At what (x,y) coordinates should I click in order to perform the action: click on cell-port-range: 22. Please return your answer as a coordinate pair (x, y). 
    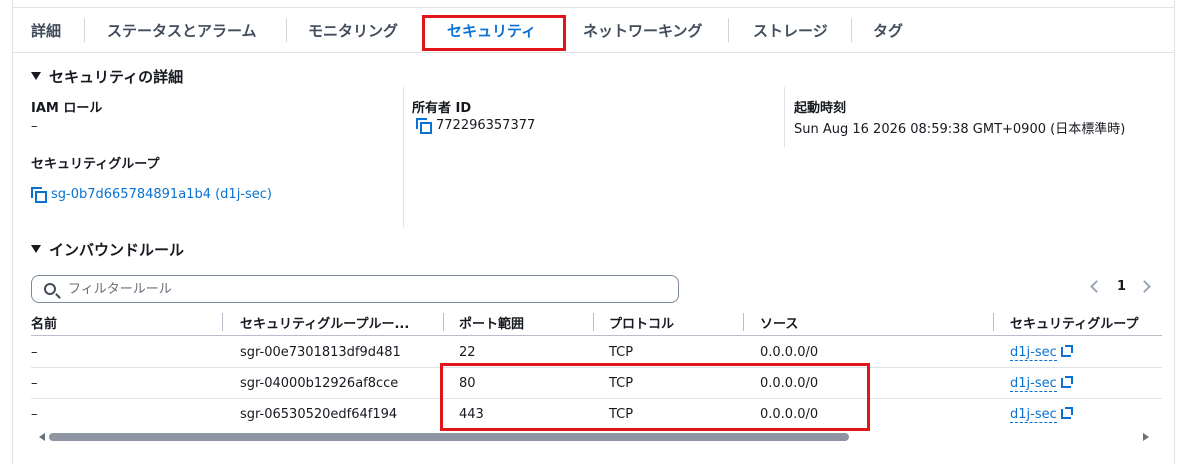
    Looking at the image, I should click on (467, 352).